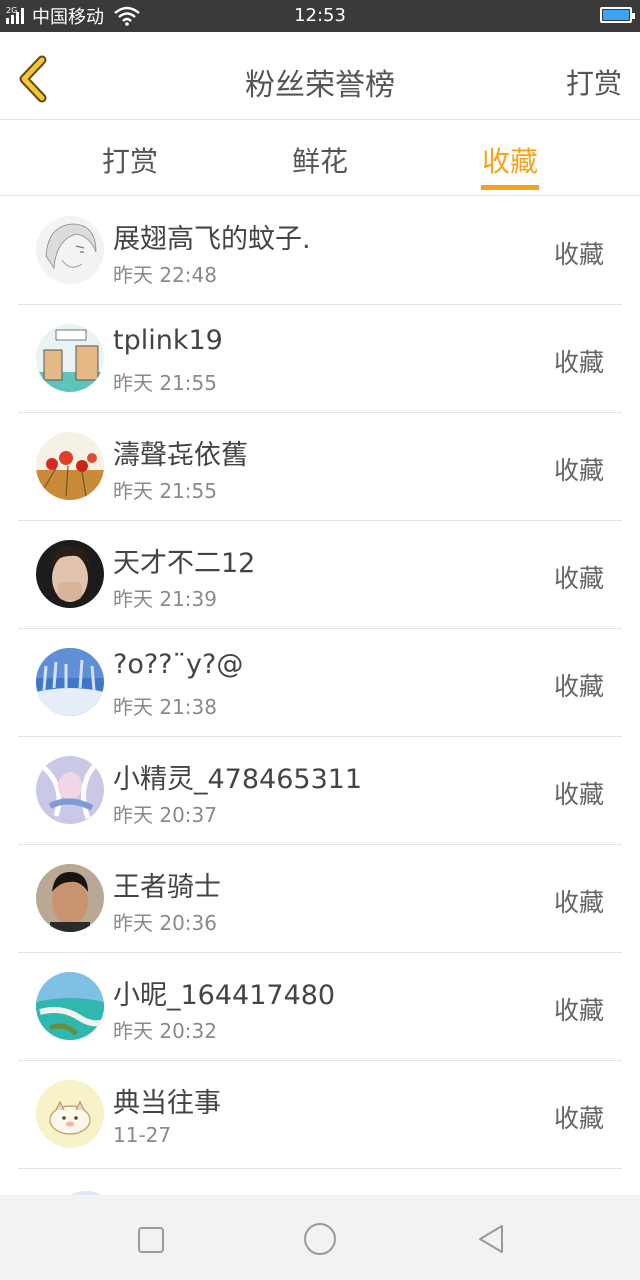 Image resolution: width=640 pixels, height=1280 pixels. What do you see at coordinates (165, 707) in the screenshot?
I see `fan-time: 昨天 21:38` at bounding box center [165, 707].